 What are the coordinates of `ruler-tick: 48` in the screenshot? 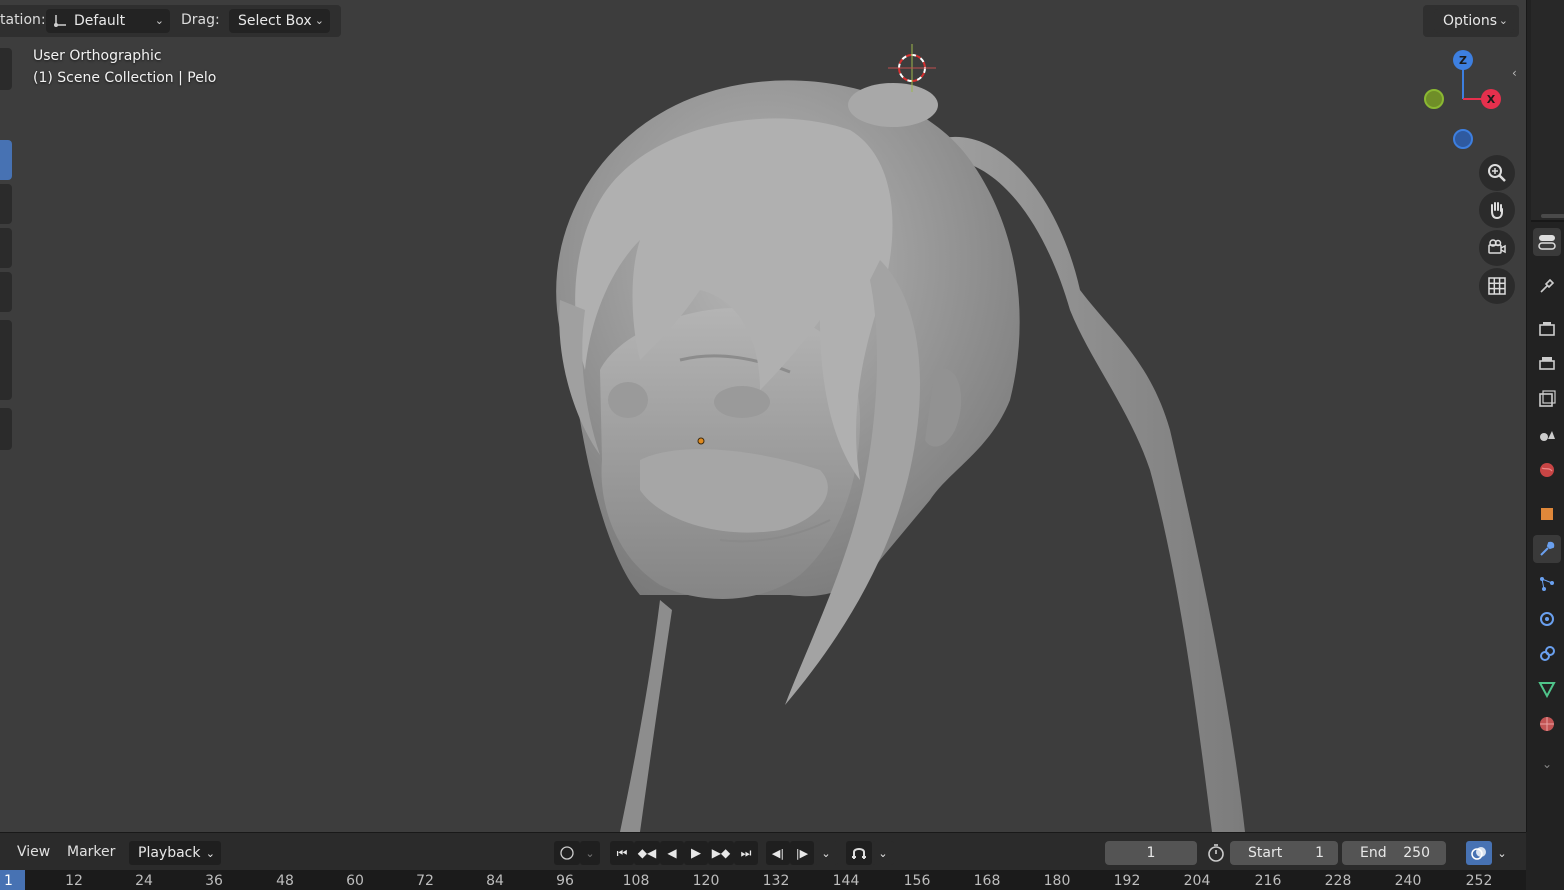 It's located at (285, 881).